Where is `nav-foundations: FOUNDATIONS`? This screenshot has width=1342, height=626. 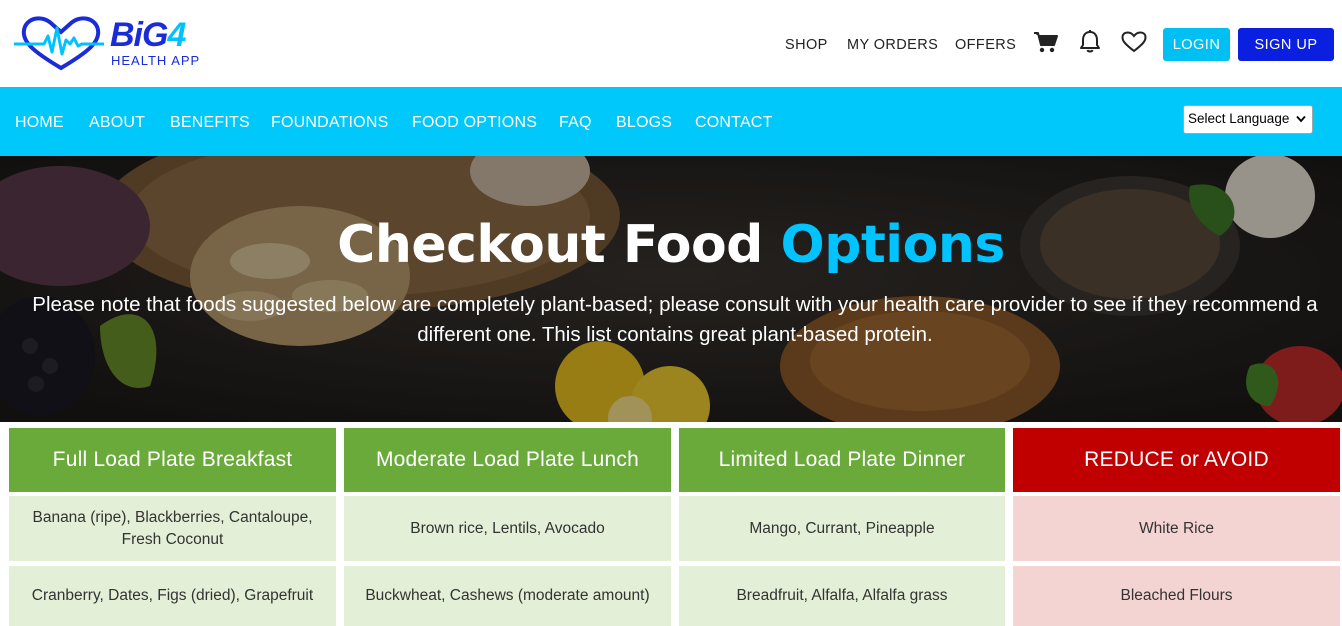
nav-foundations: FOUNDATIONS is located at coordinates (329, 123).